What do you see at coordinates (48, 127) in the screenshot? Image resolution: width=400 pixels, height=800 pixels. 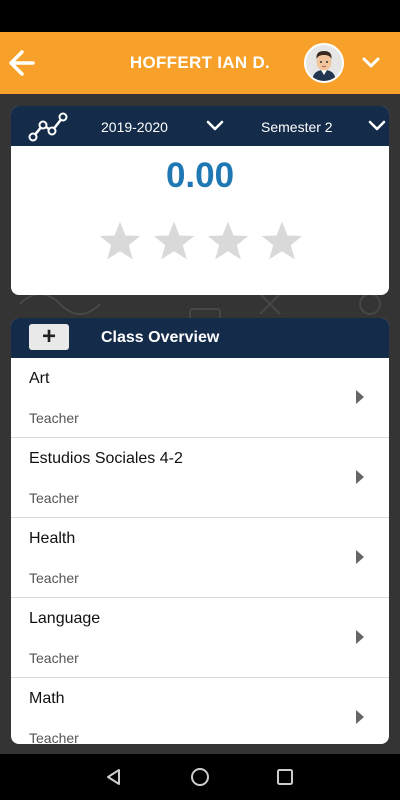 I see `trend-chart-icon` at bounding box center [48, 127].